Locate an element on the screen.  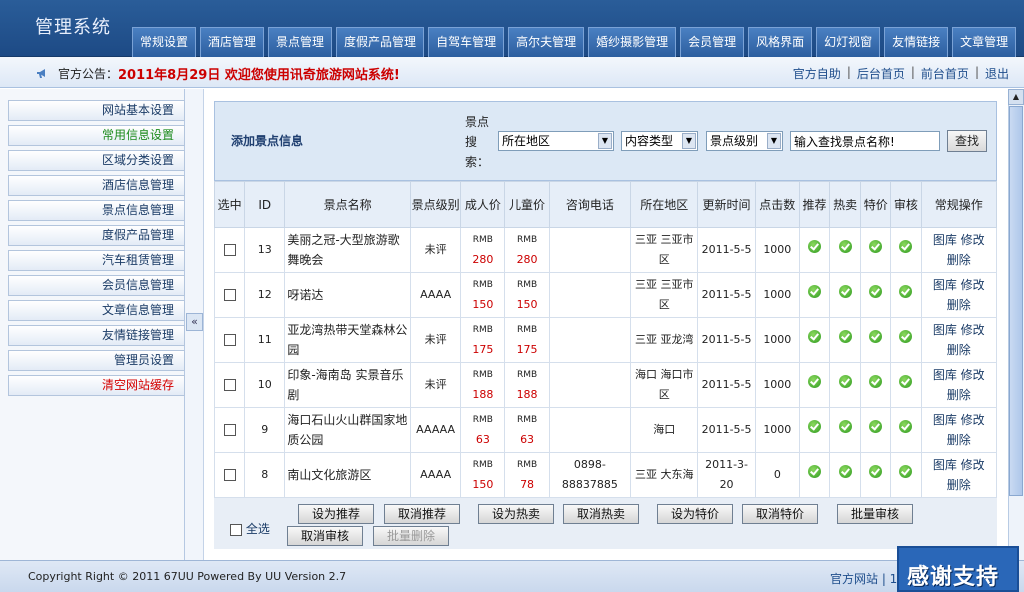
sidebar-item-common-info: 常用信息设置 is located at coordinates (96, 135).